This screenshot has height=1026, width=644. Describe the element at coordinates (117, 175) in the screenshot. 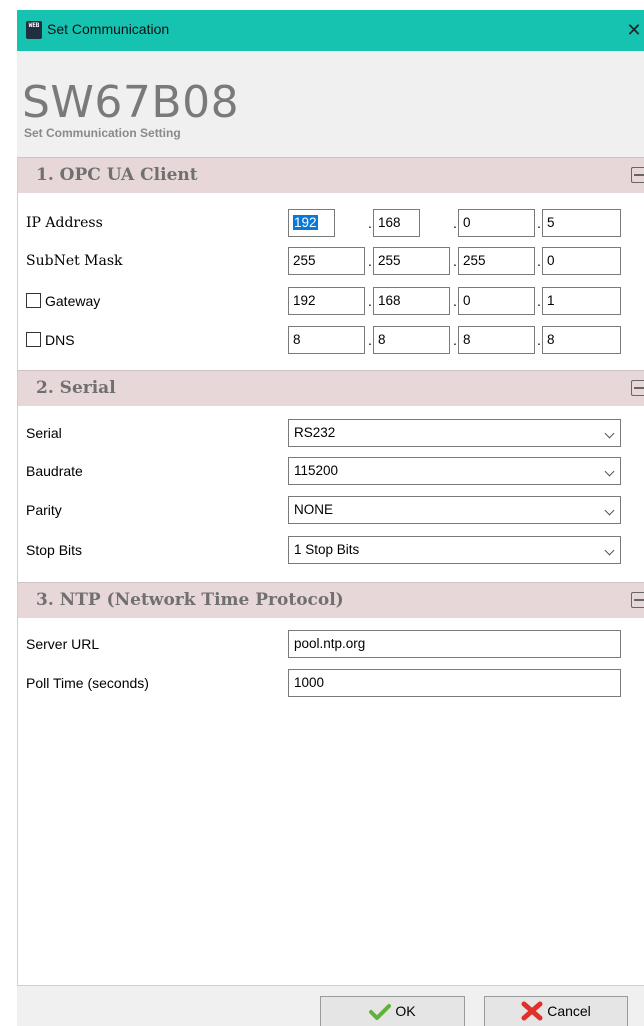

I see `section-title: 1. OPC UA Client` at that location.